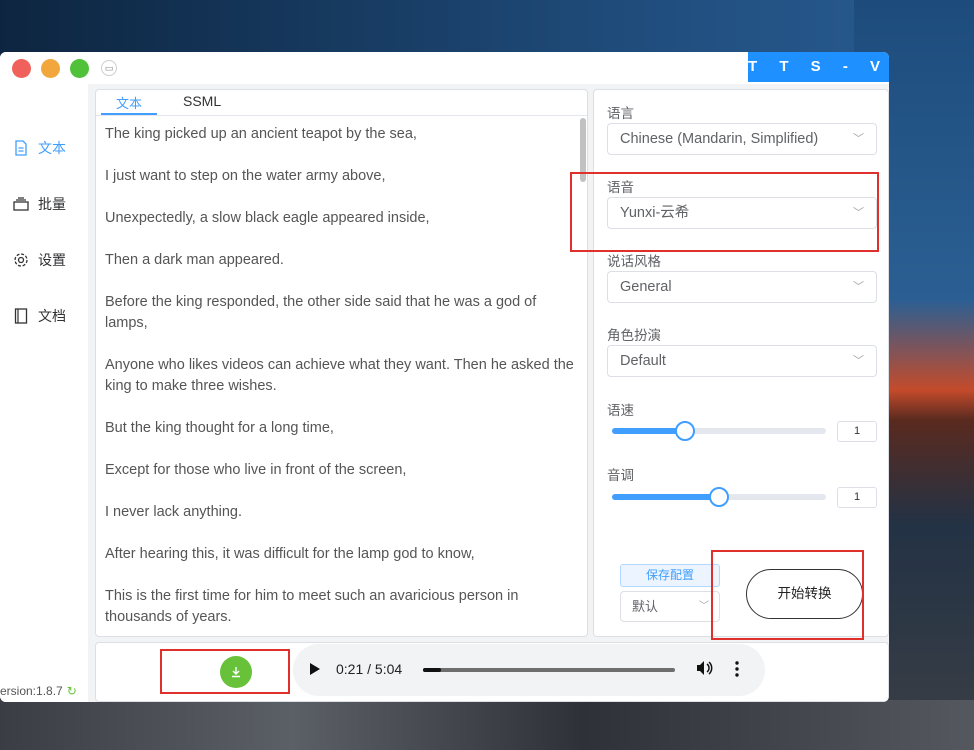 This screenshot has height=750, width=974. Describe the element at coordinates (620, 113) in the screenshot. I see `language-label: 语言` at that location.